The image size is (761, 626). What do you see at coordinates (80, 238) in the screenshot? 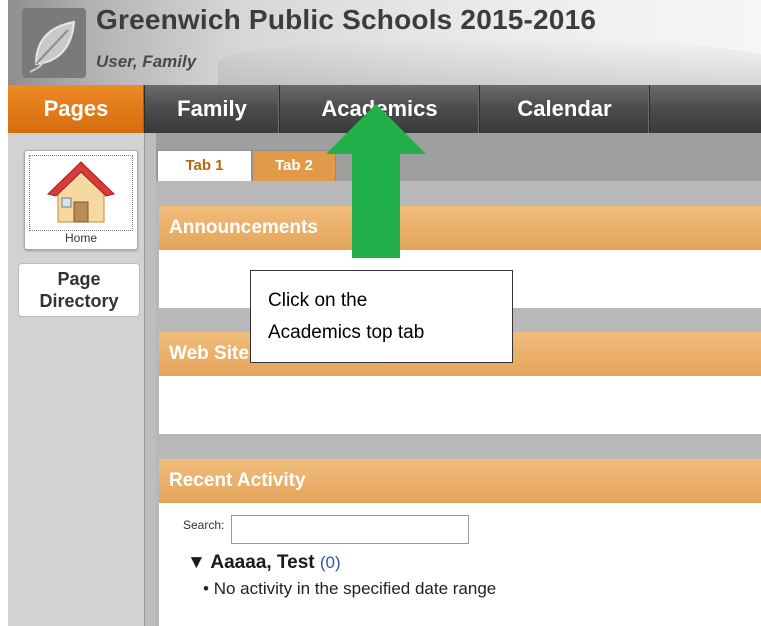
I see `home-label: Home` at bounding box center [80, 238].